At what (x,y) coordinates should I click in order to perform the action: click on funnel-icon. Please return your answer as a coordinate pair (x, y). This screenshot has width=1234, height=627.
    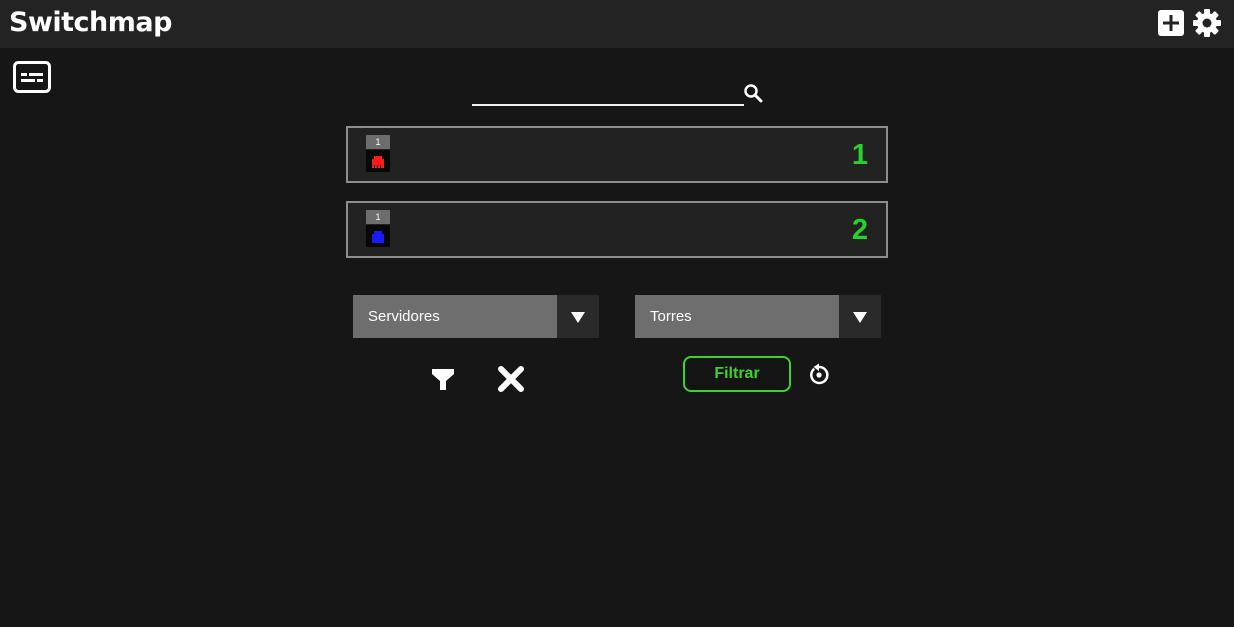
    Looking at the image, I should click on (443, 379).